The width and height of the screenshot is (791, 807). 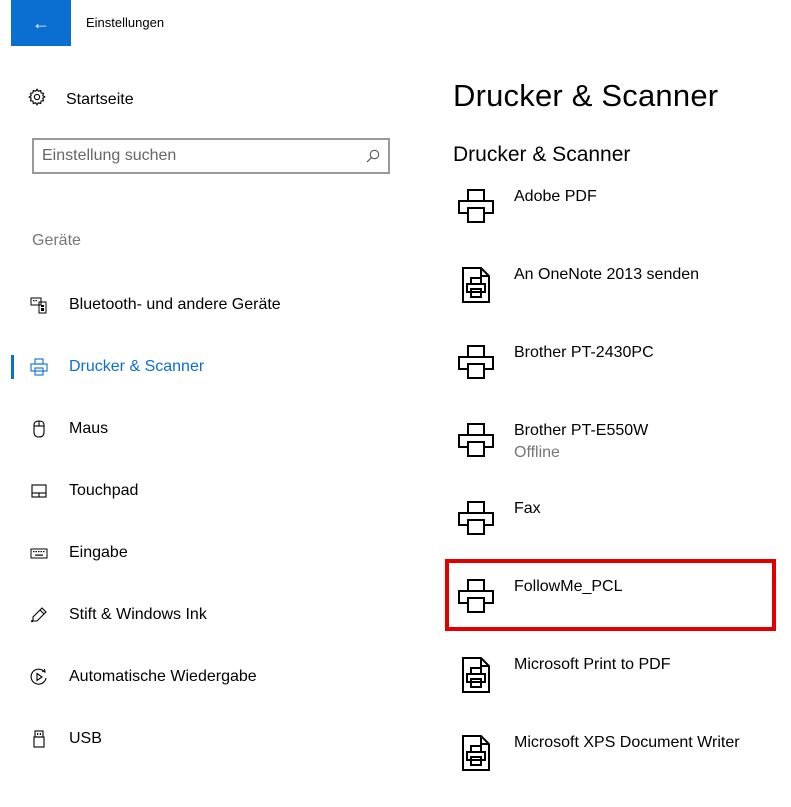 What do you see at coordinates (100, 99) in the screenshot?
I see `home-label: Startseite` at bounding box center [100, 99].